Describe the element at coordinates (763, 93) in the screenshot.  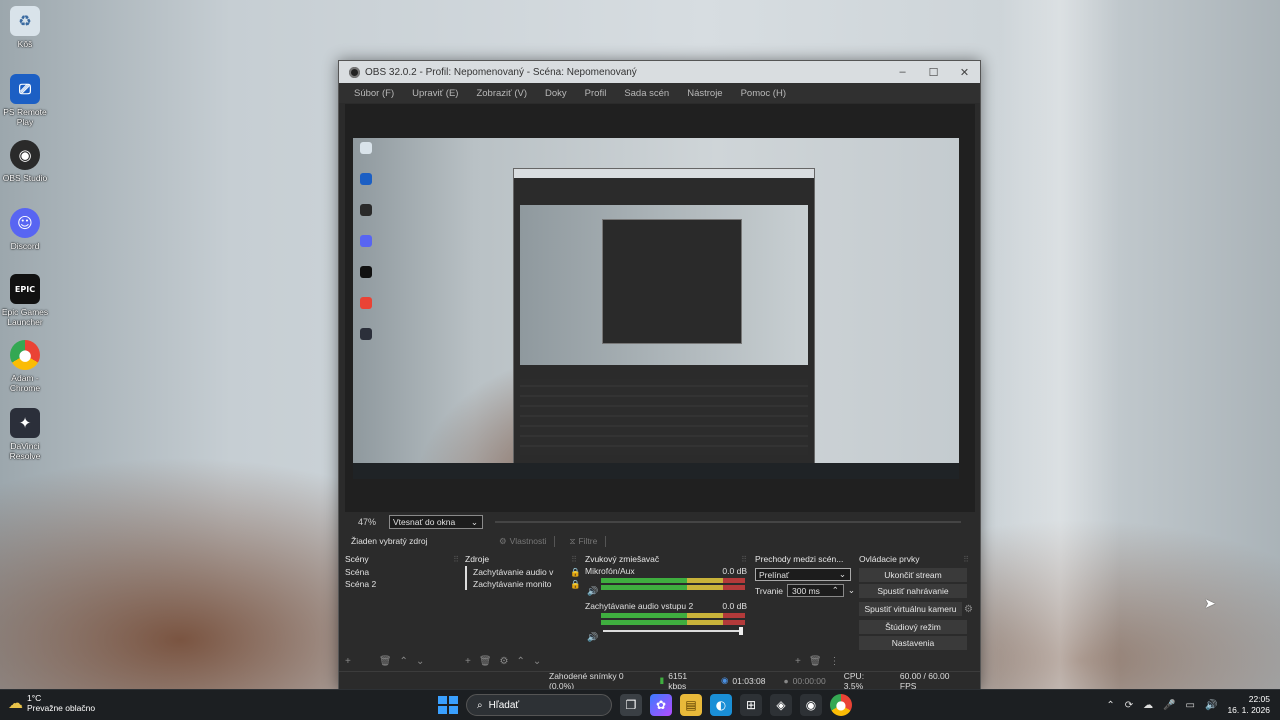
I see `menu-help: Pomoc (H)` at that location.